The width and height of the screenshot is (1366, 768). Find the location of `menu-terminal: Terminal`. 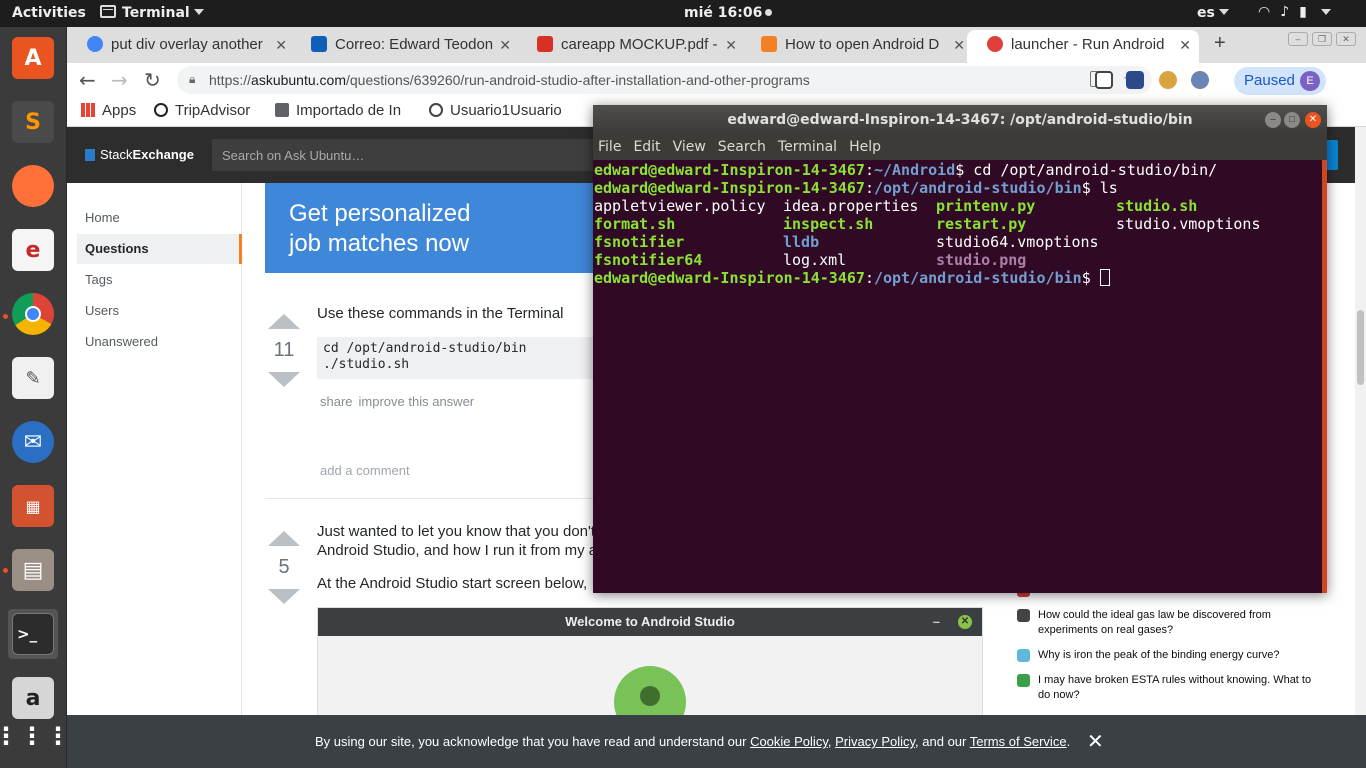

menu-terminal: Terminal is located at coordinates (807, 147).